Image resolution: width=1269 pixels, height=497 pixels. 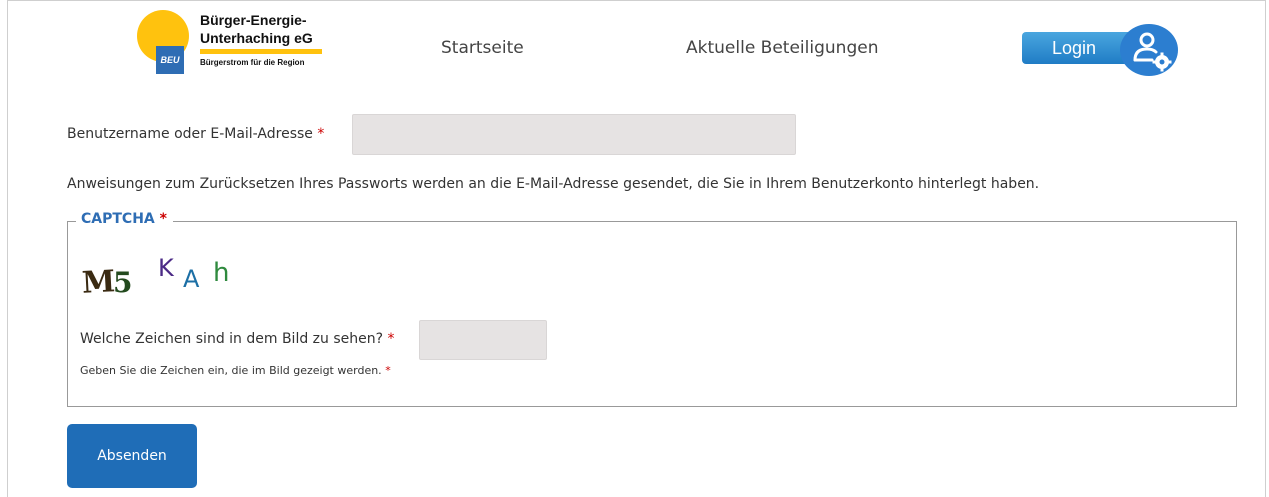 What do you see at coordinates (1149, 50) in the screenshot?
I see `user-gear-icon` at bounding box center [1149, 50].